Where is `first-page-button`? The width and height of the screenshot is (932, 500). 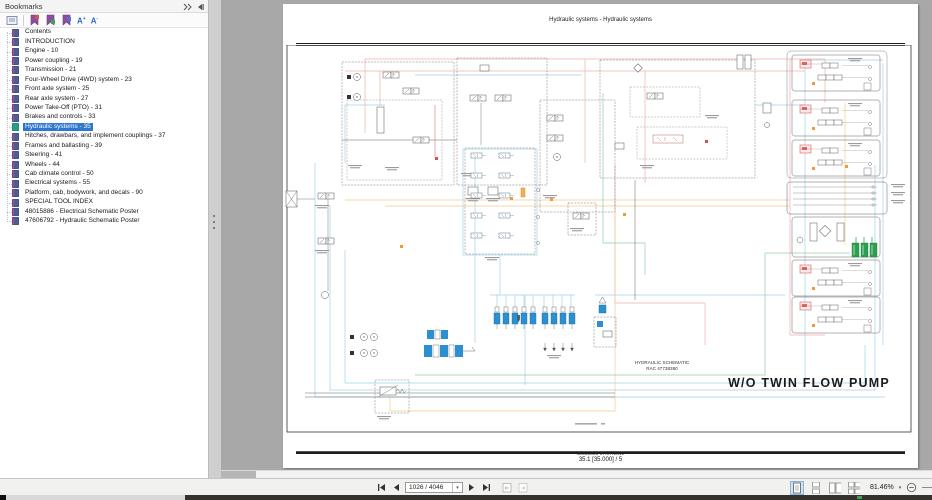
first-page-button is located at coordinates (382, 487).